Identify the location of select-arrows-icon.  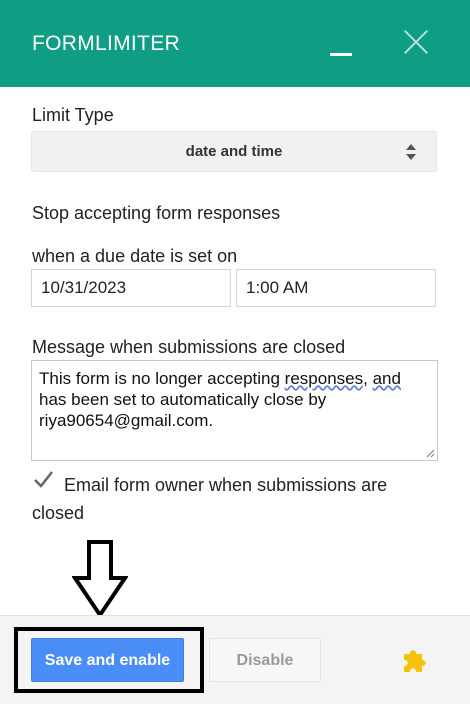
(411, 152).